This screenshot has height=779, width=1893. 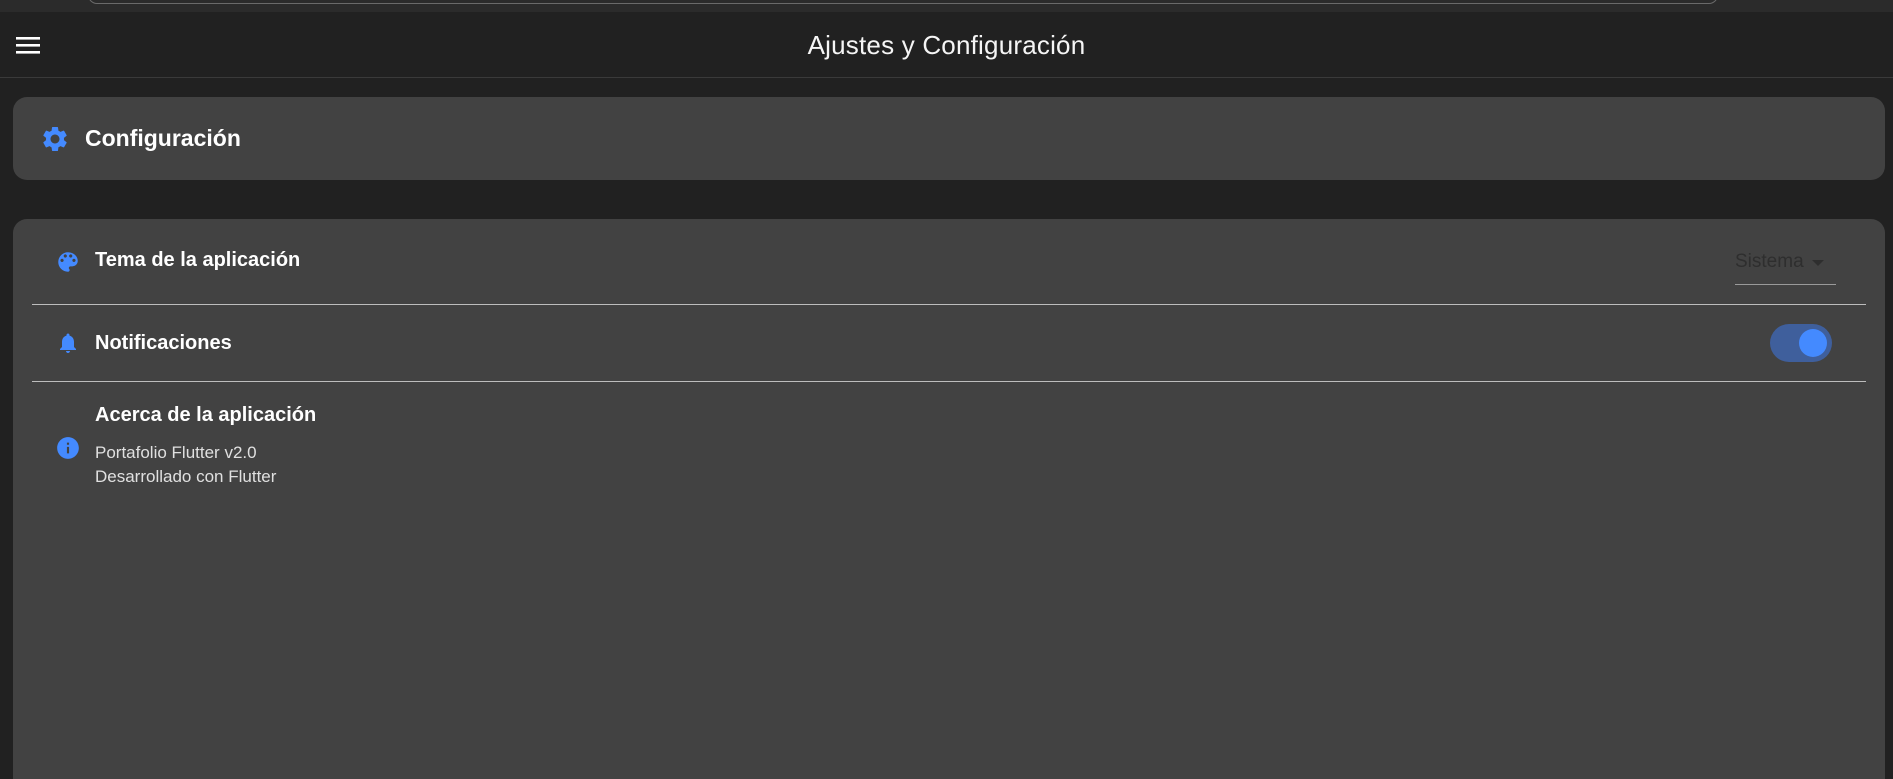 What do you see at coordinates (198, 260) in the screenshot?
I see `theme-setting-label: Tema de la aplicación` at bounding box center [198, 260].